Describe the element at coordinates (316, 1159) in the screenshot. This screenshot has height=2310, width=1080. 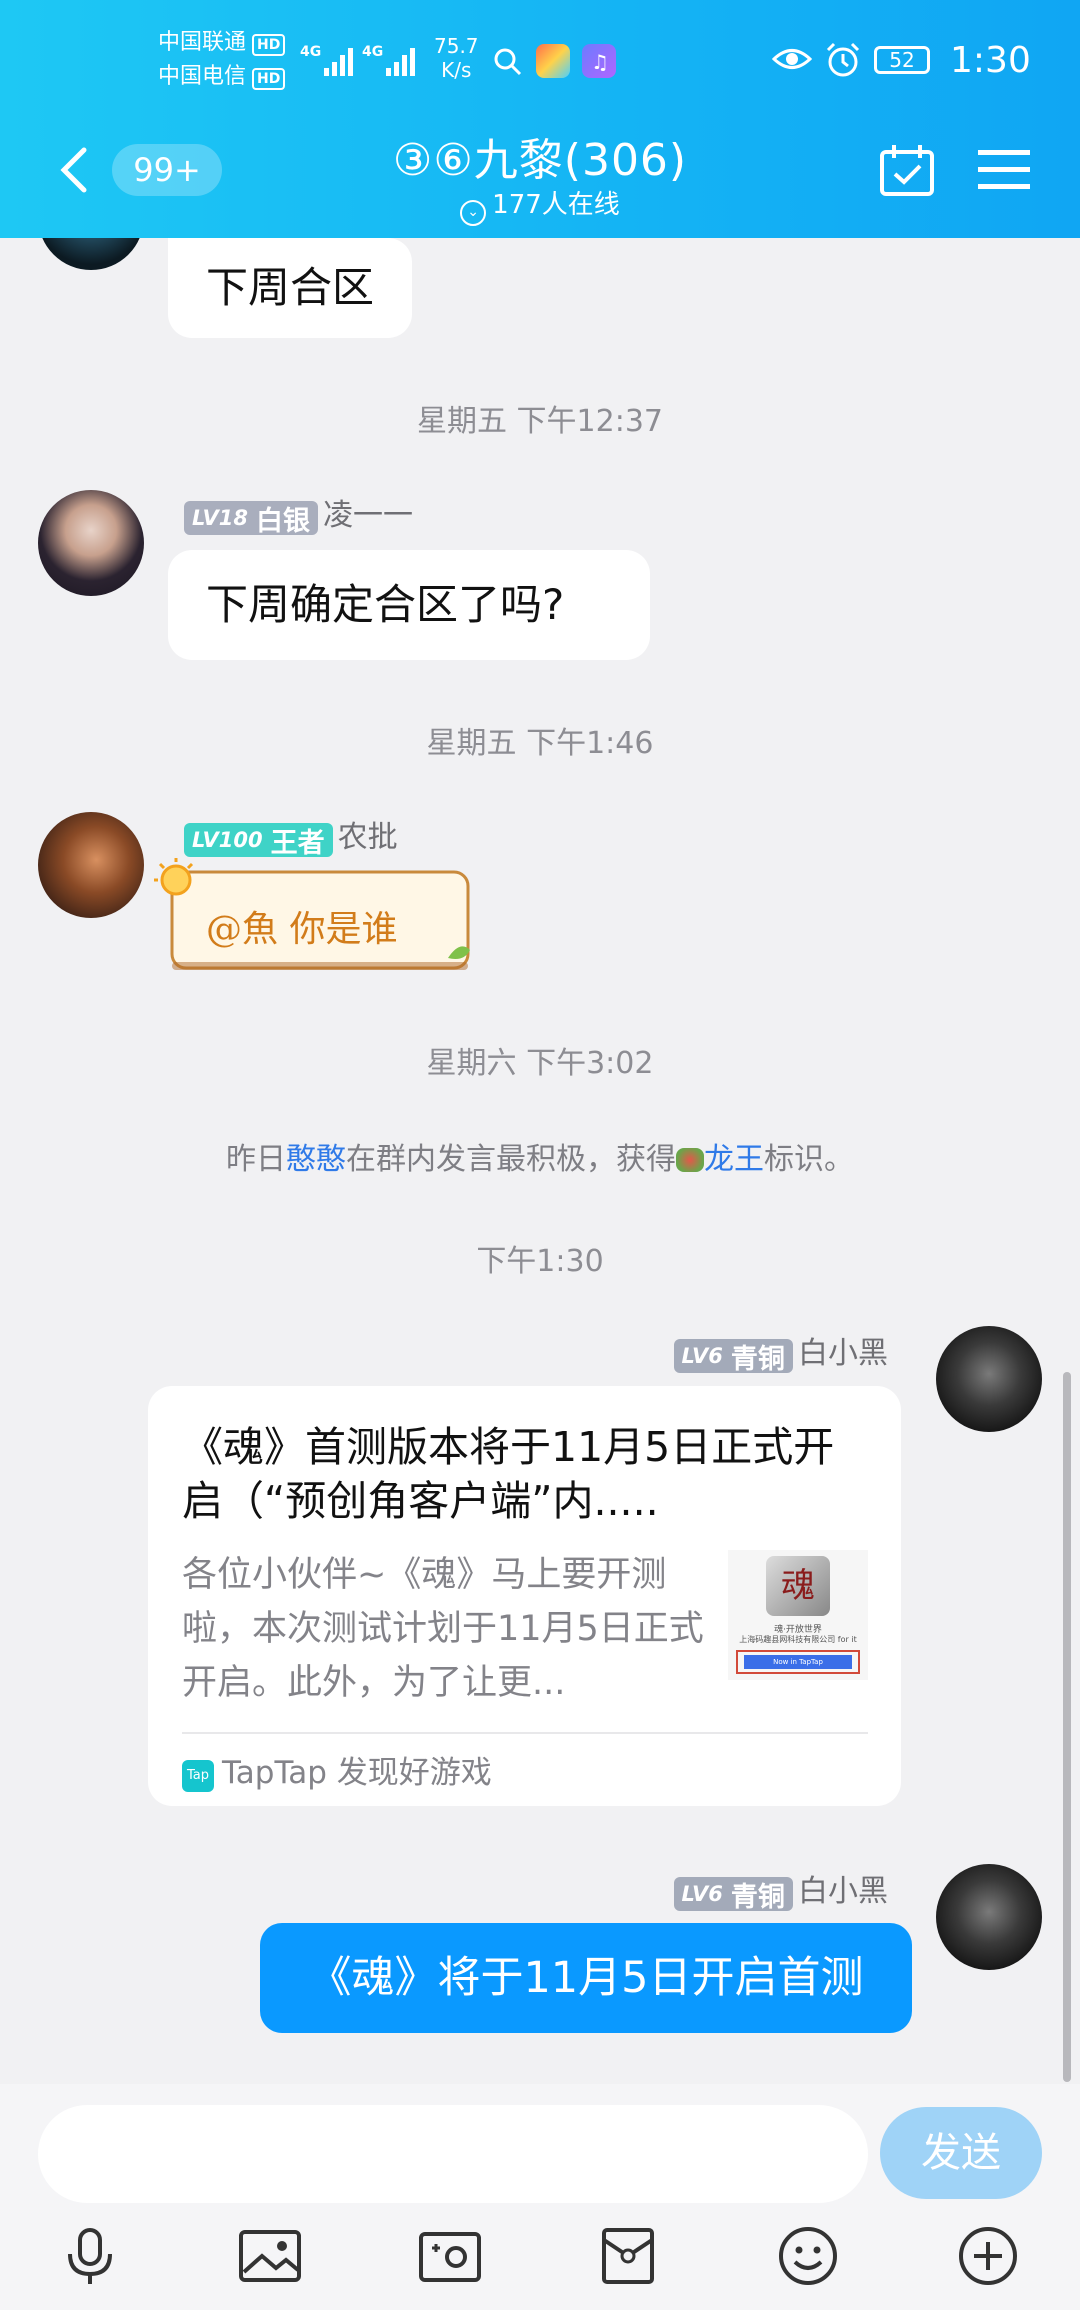
I see `user-link: 憨憨` at that location.